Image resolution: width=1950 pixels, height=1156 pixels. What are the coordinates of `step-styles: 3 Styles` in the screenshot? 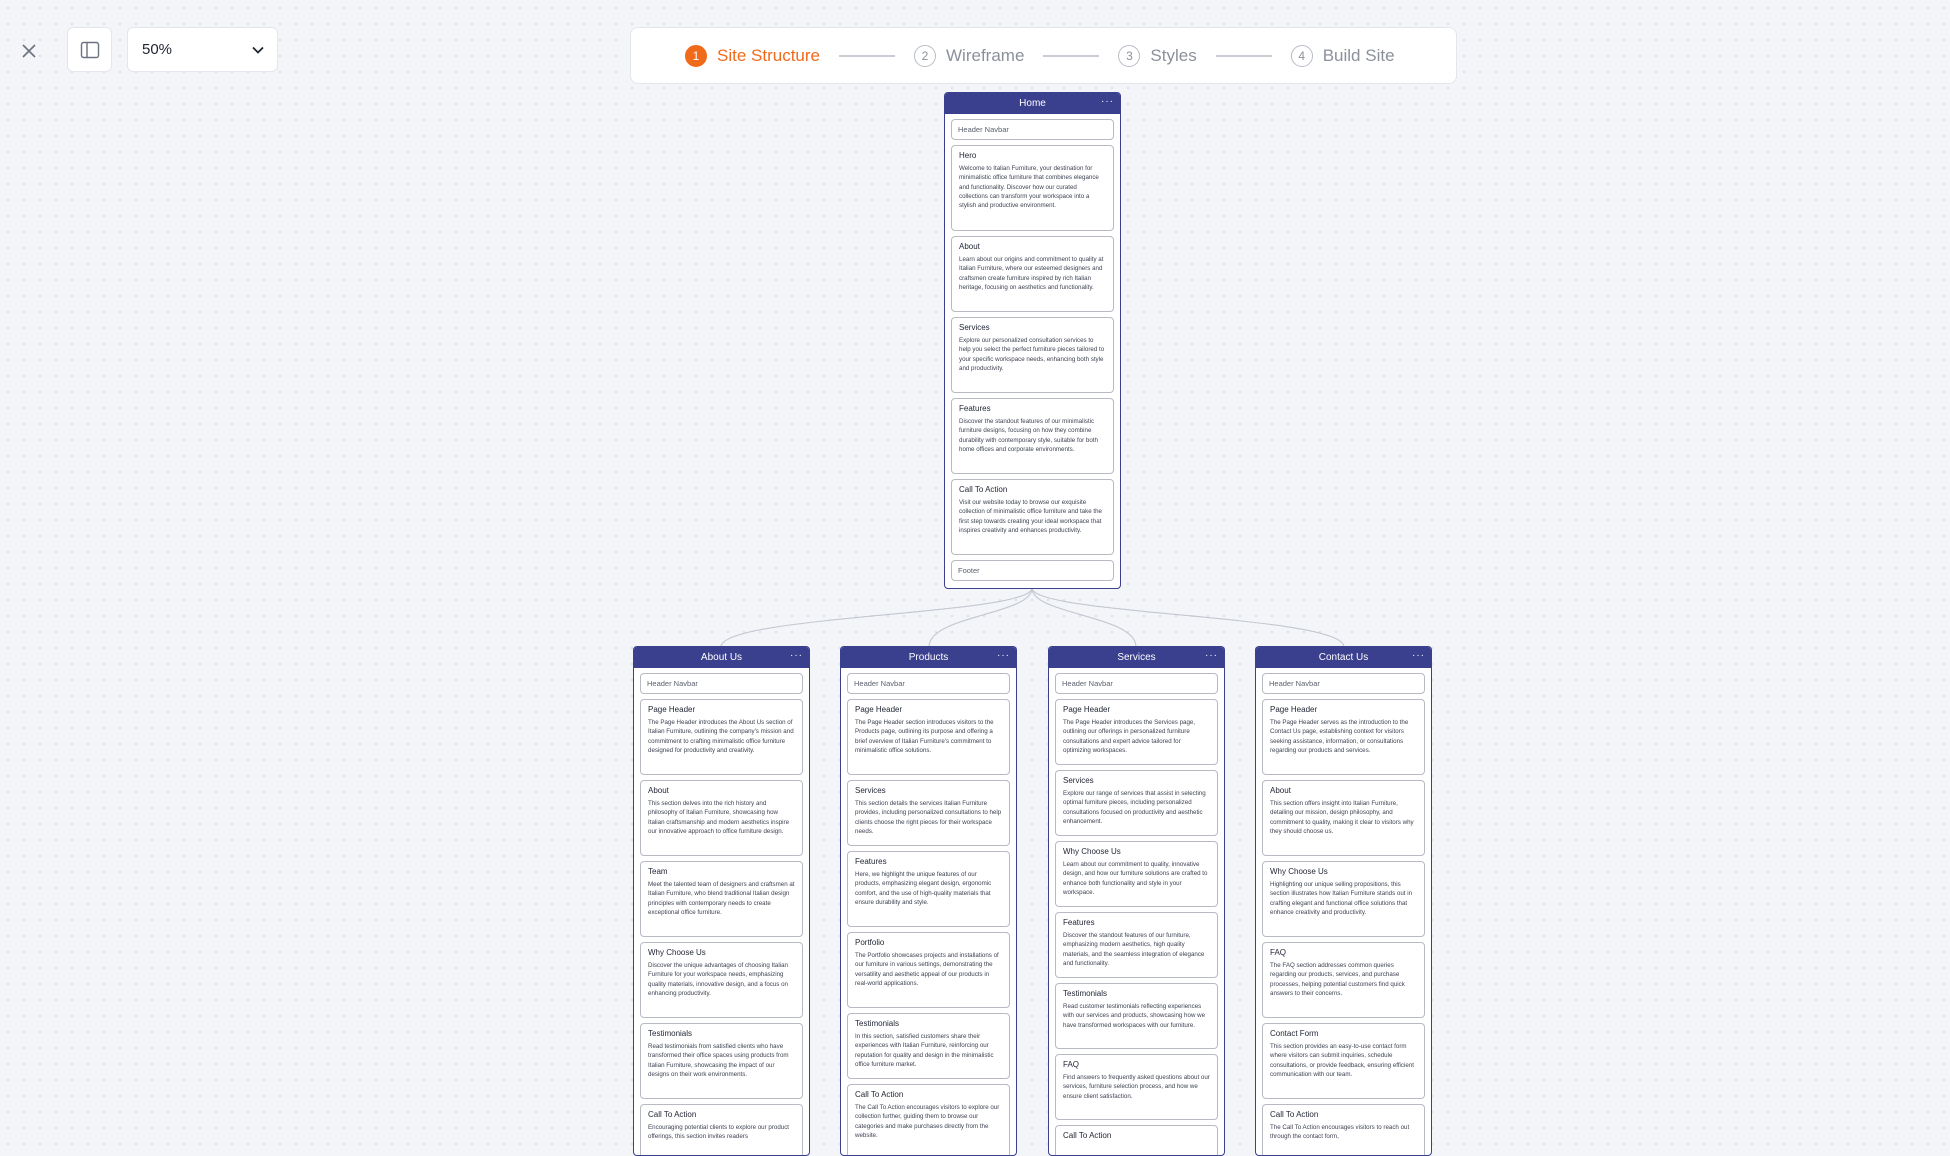 It's located at (1157, 55).